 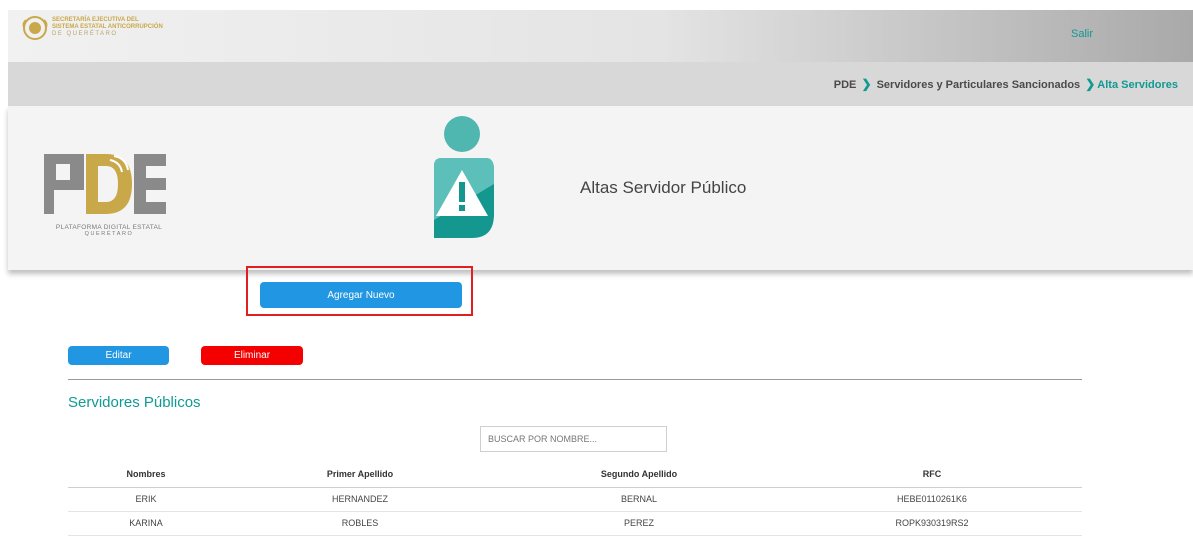 What do you see at coordinates (252, 355) in the screenshot?
I see `delete-button: Eliminar` at bounding box center [252, 355].